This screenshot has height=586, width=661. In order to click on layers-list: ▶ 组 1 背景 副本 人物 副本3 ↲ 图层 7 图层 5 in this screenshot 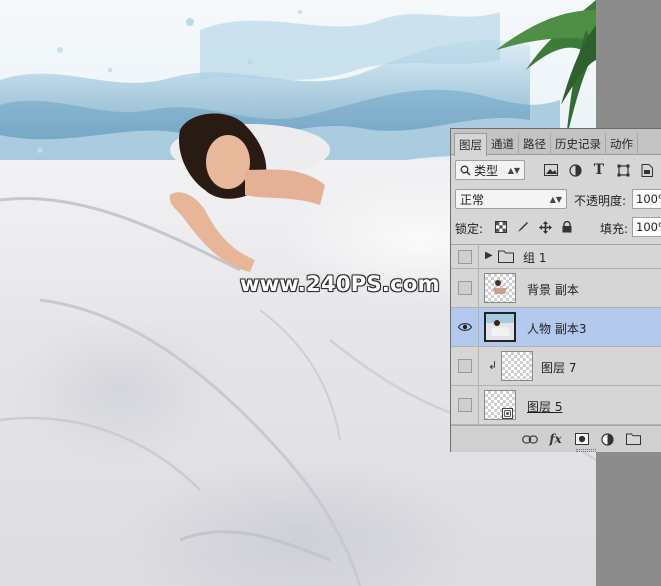, I will do `click(556, 334)`.